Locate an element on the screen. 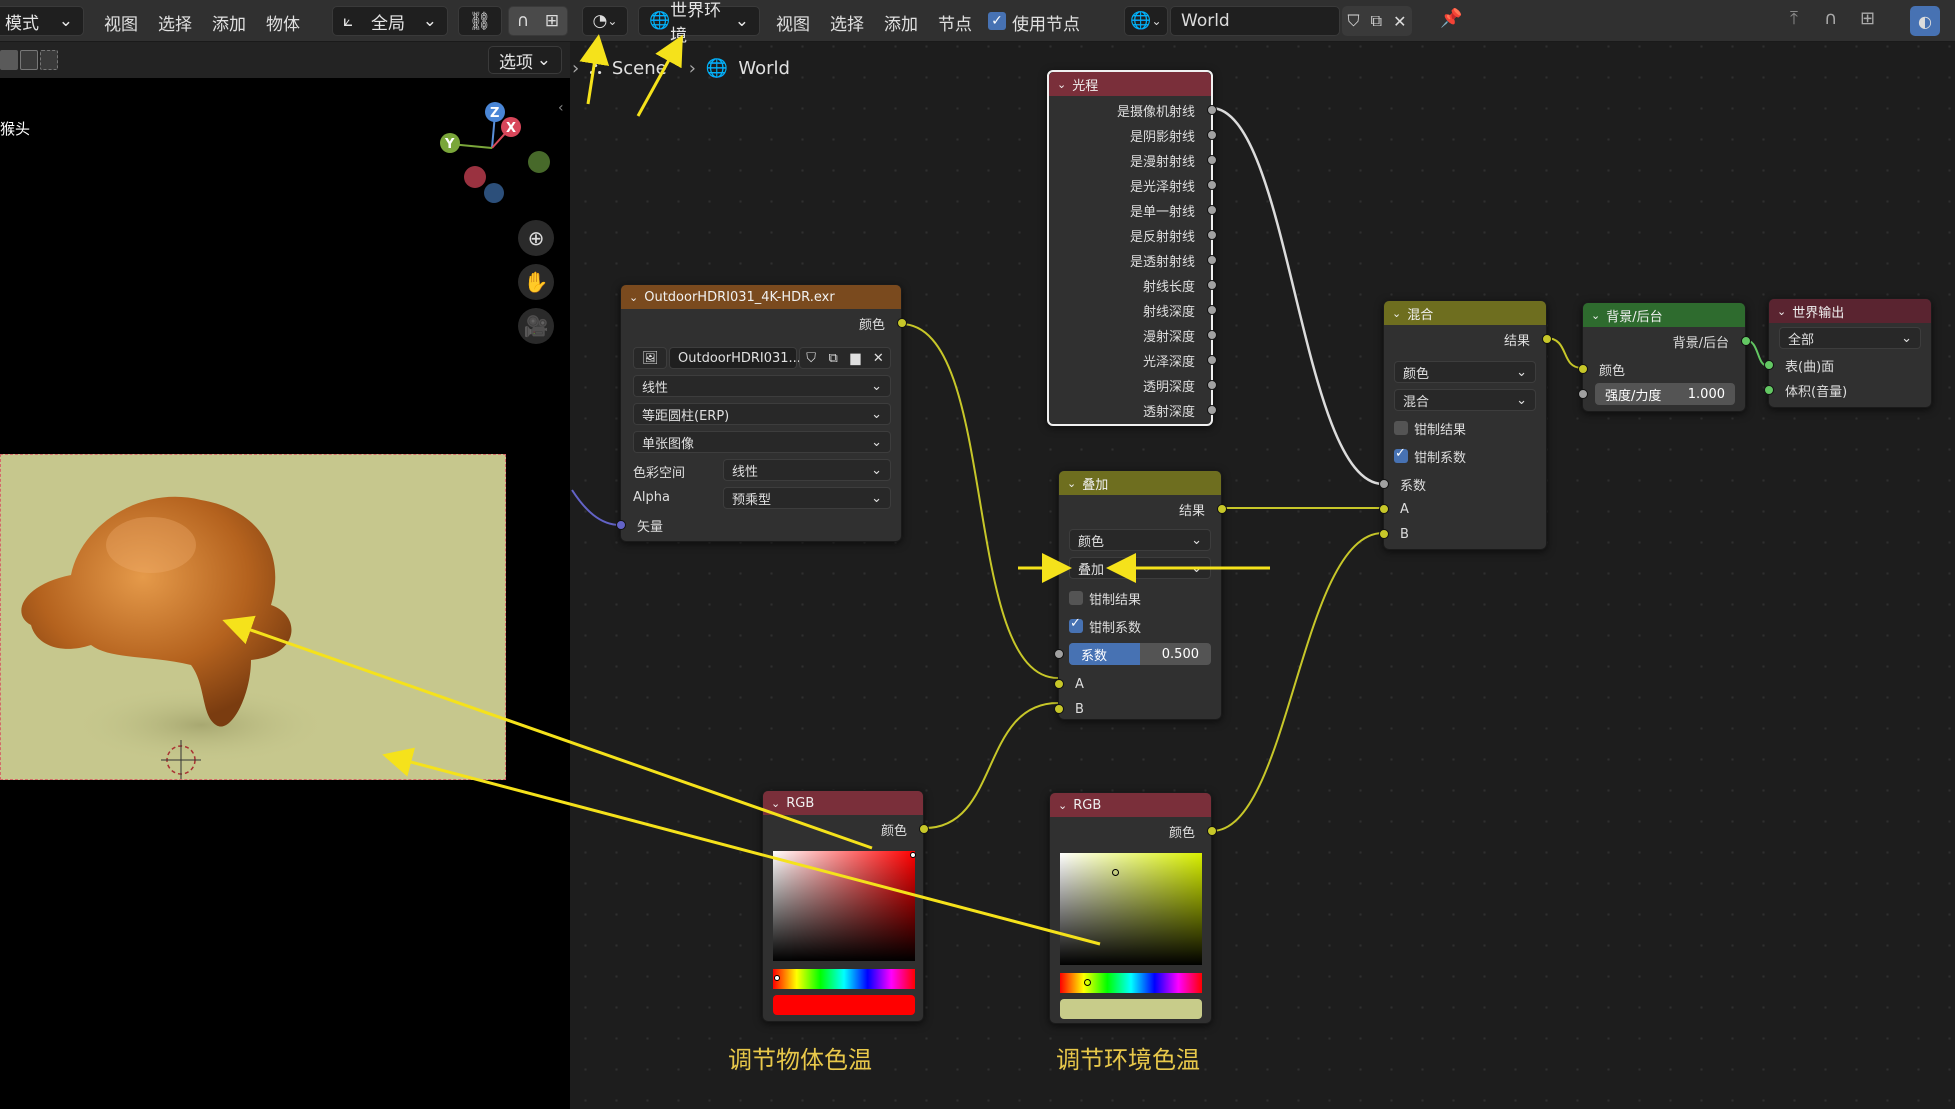 The height and width of the screenshot is (1109, 1955). zoom-button: ⊕ is located at coordinates (536, 238).